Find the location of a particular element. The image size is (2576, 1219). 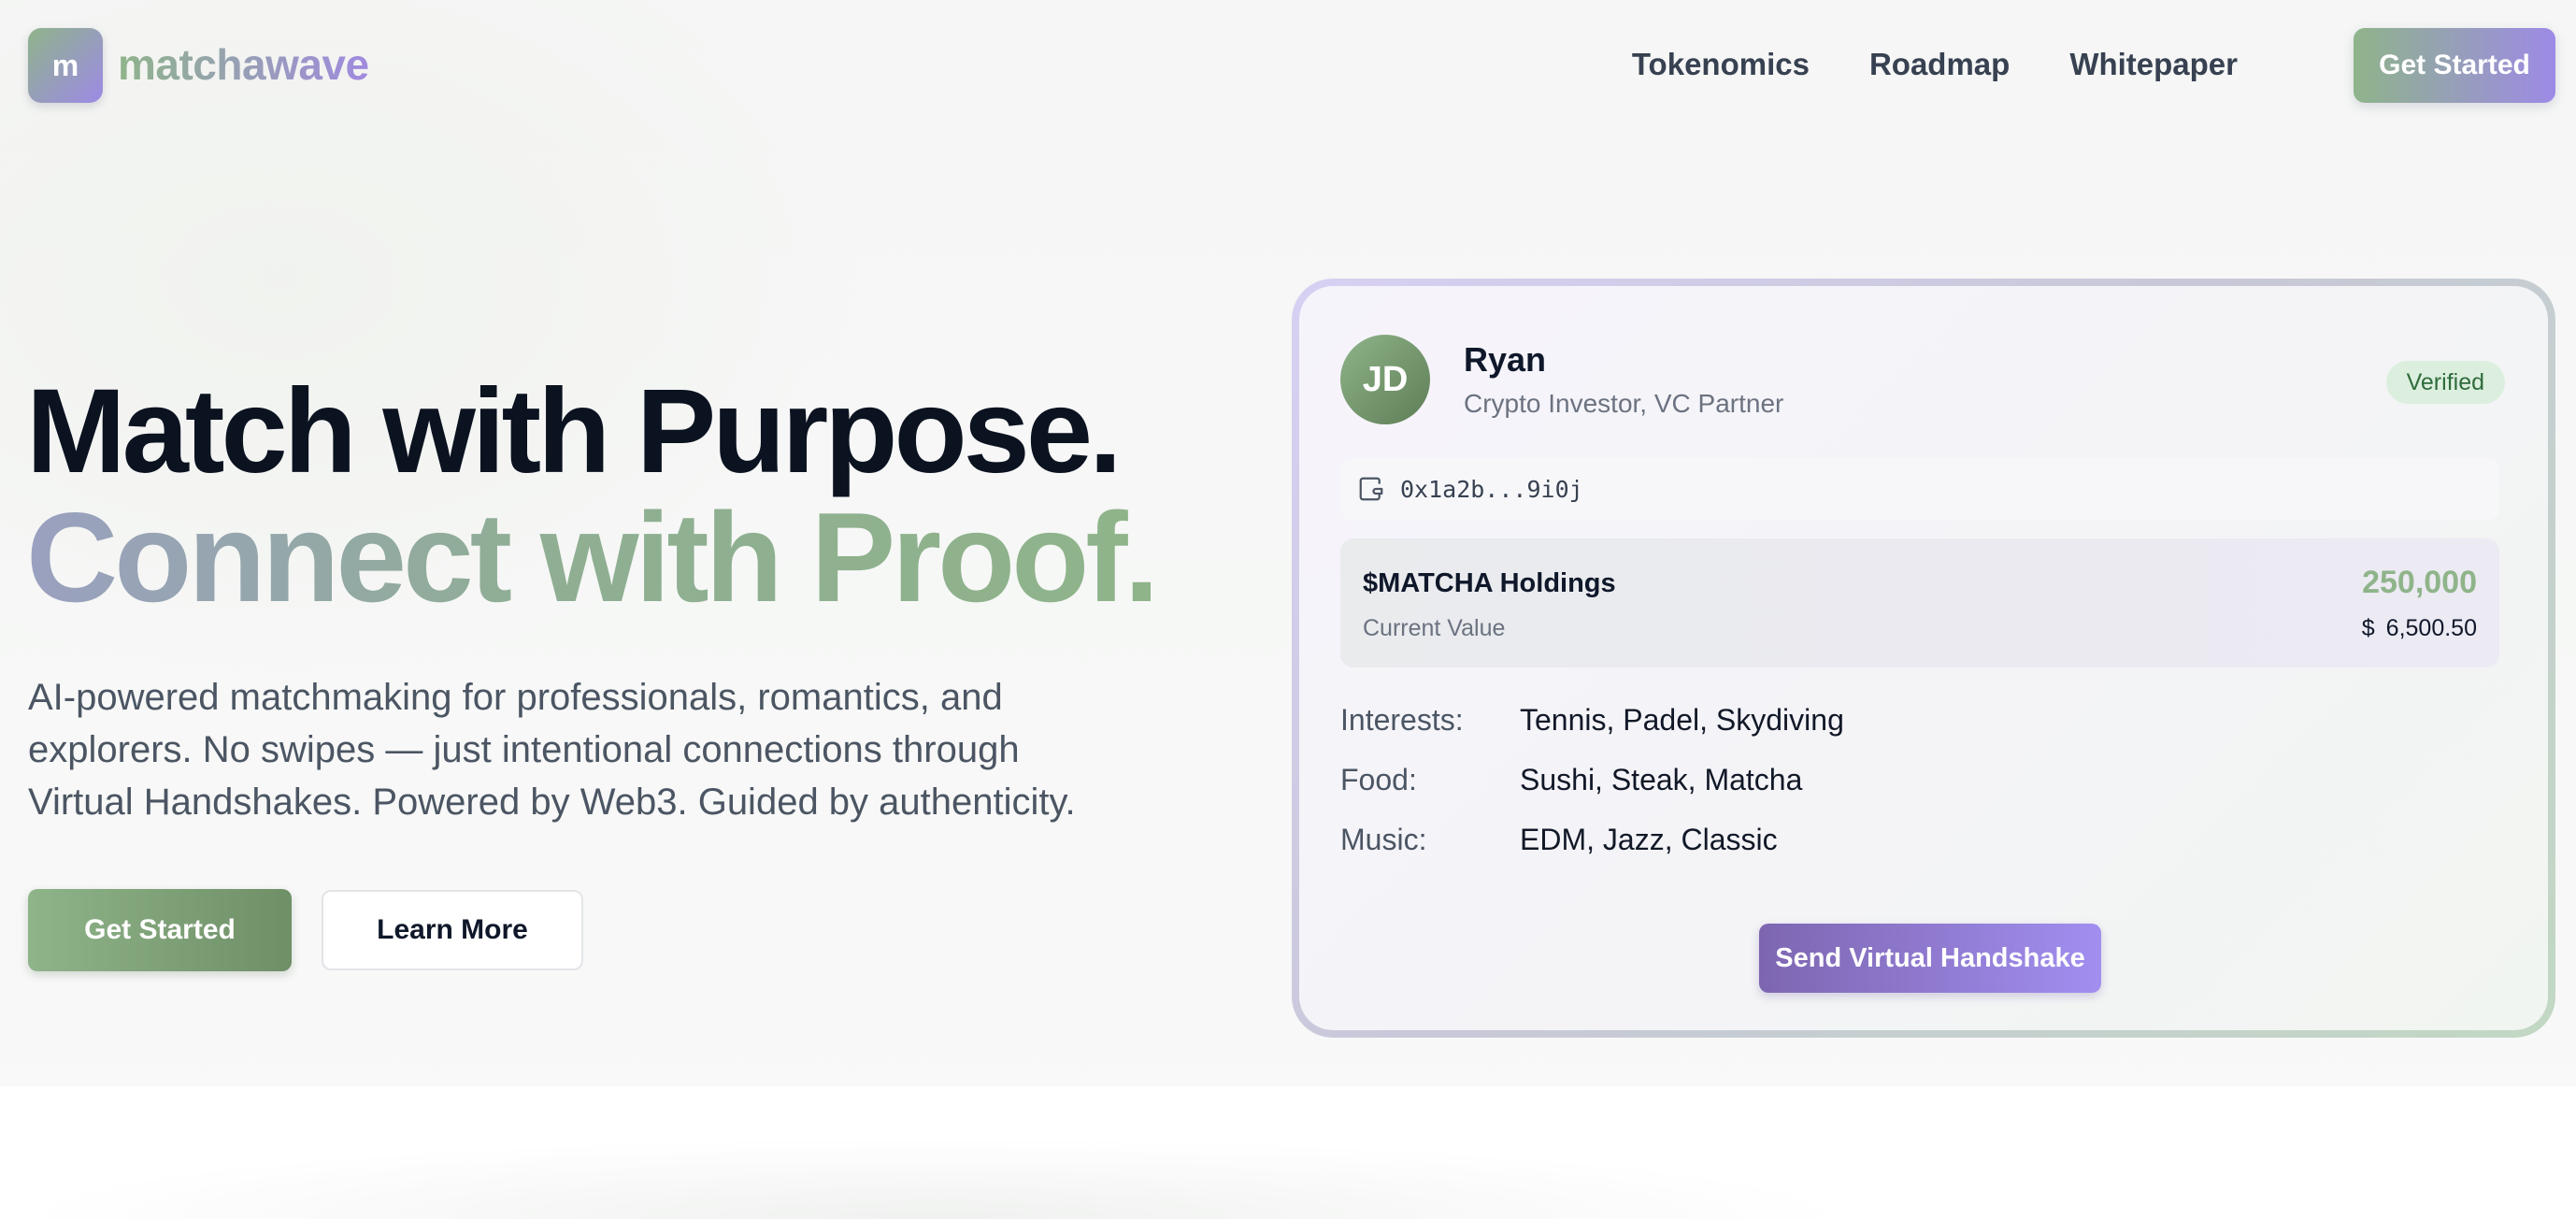

property-label: Interests: is located at coordinates (1402, 720).